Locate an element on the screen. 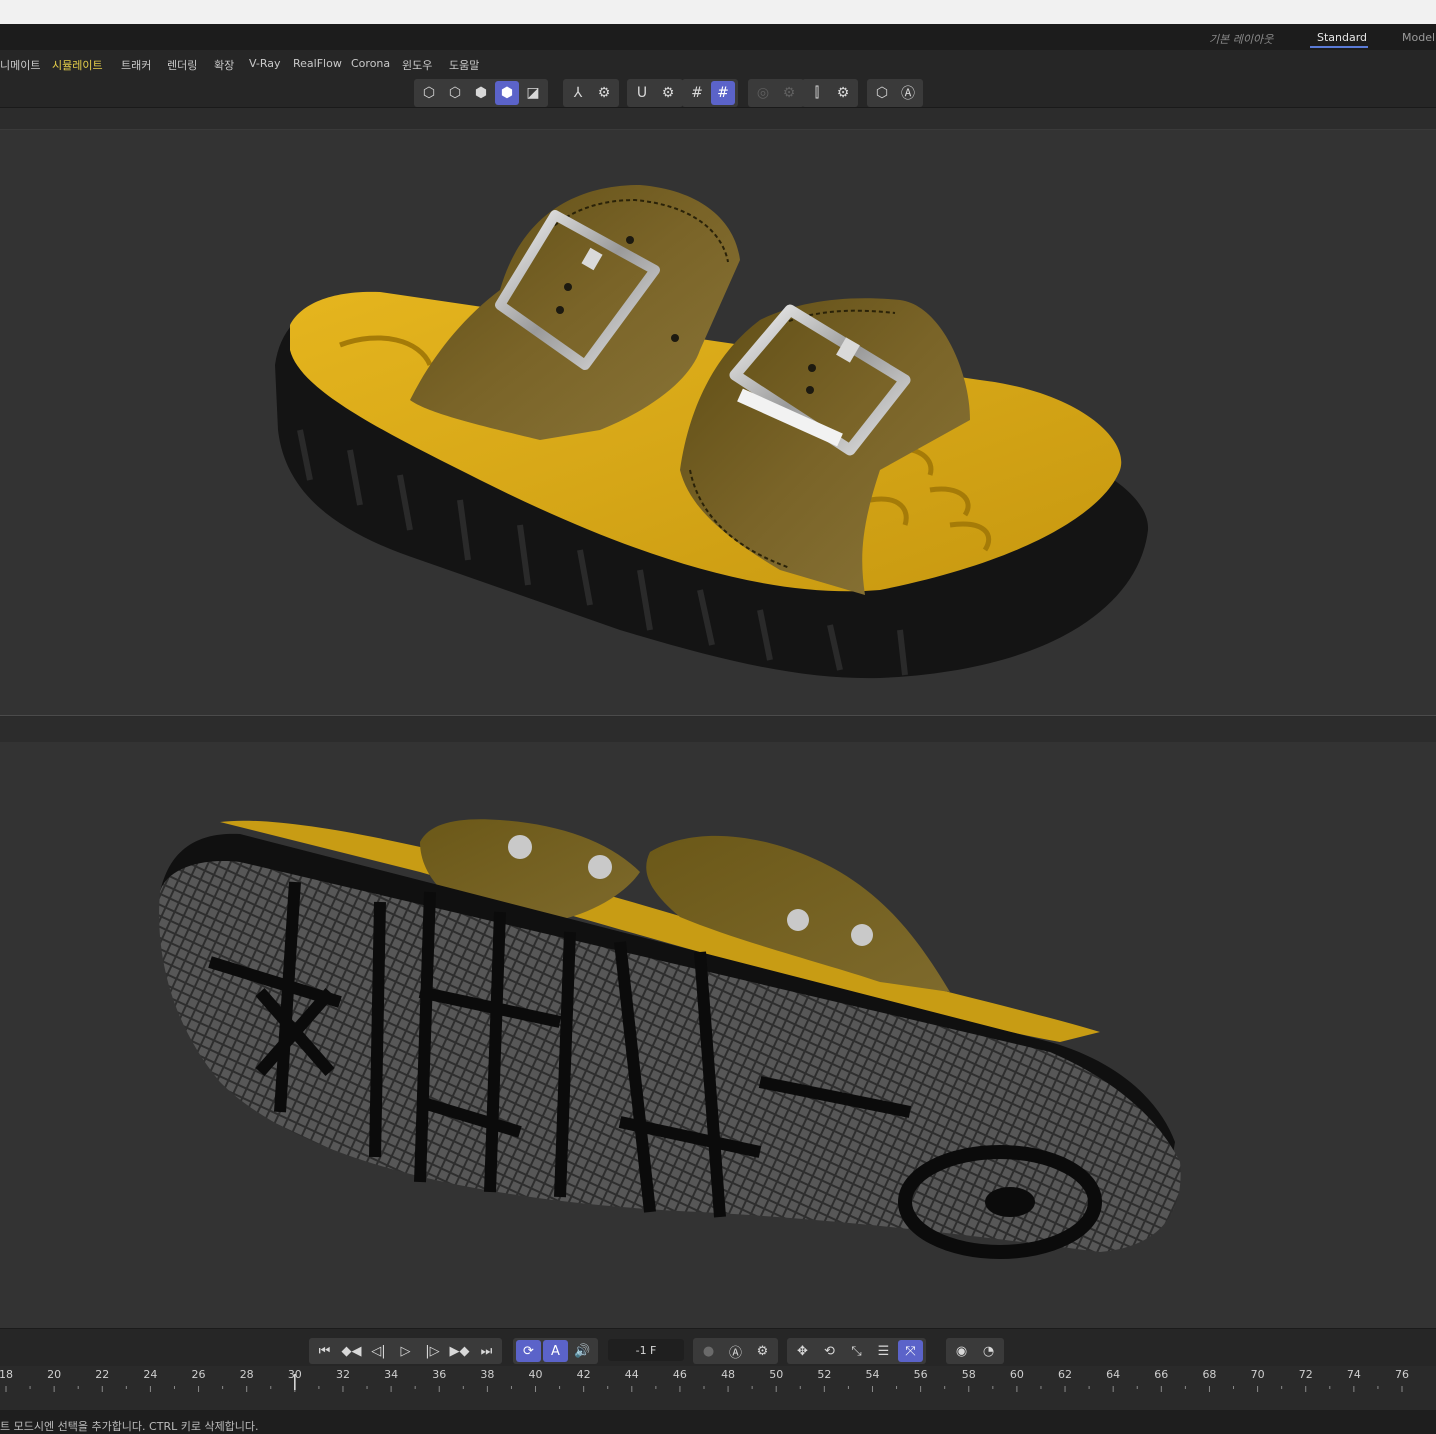 The image size is (1436, 1434). next-key-icon: ▶◆ is located at coordinates (459, 1351).